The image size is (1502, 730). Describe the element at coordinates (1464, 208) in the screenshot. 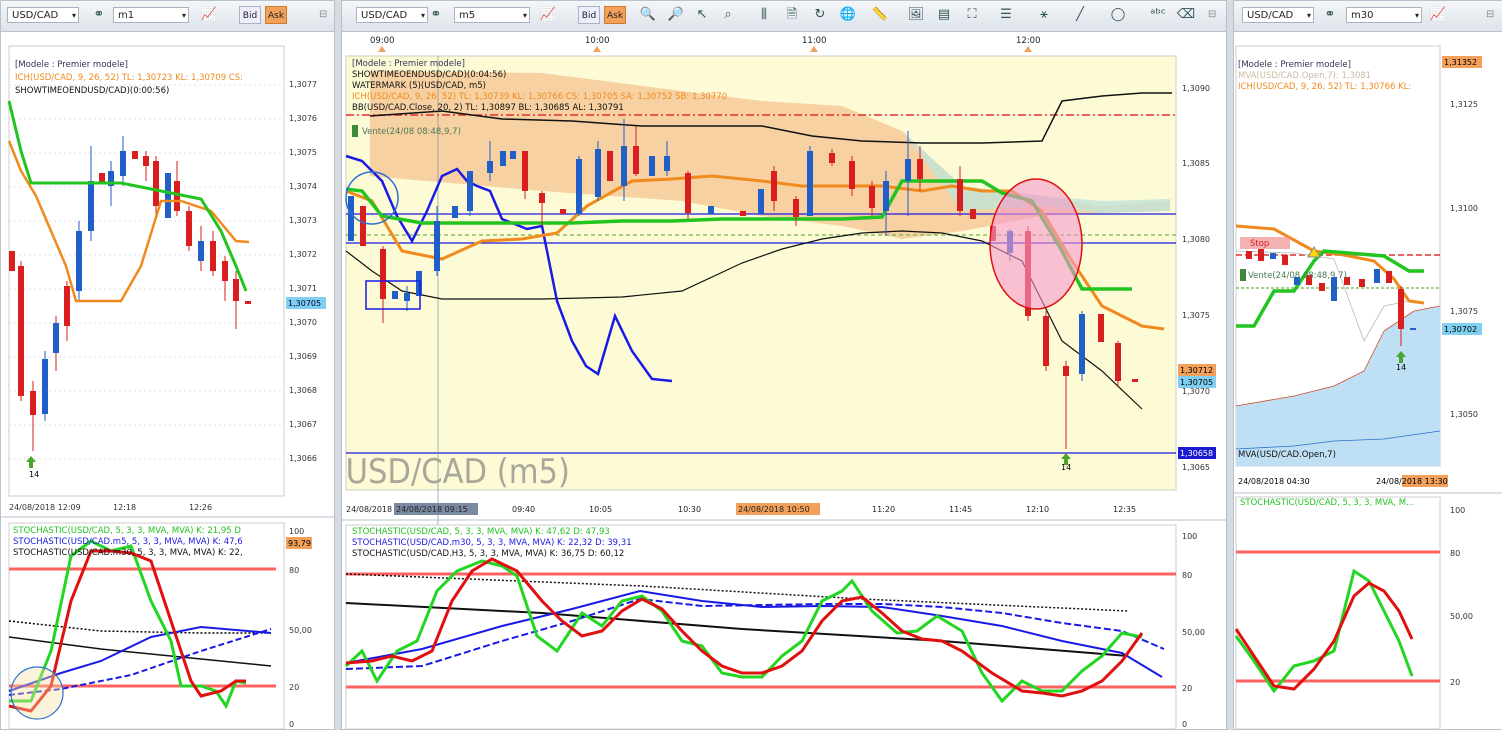

I see `price-label: 1,3100` at that location.